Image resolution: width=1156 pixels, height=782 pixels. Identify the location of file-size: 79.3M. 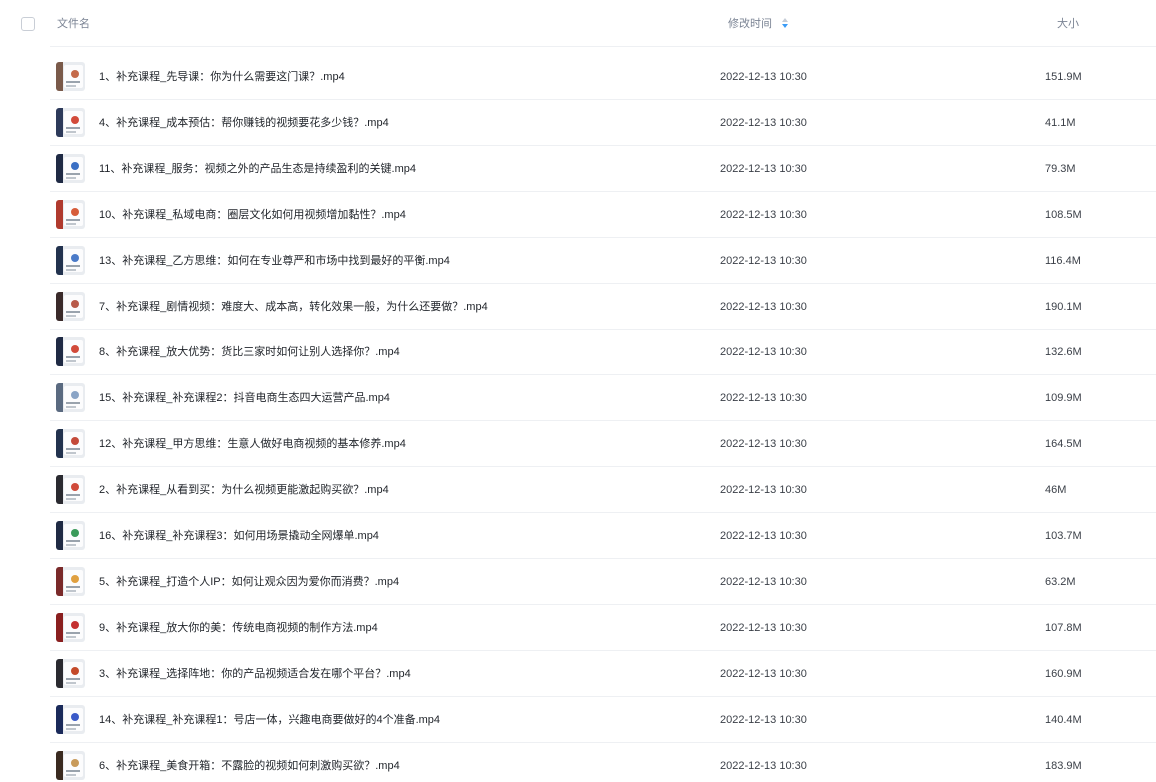
(1060, 168).